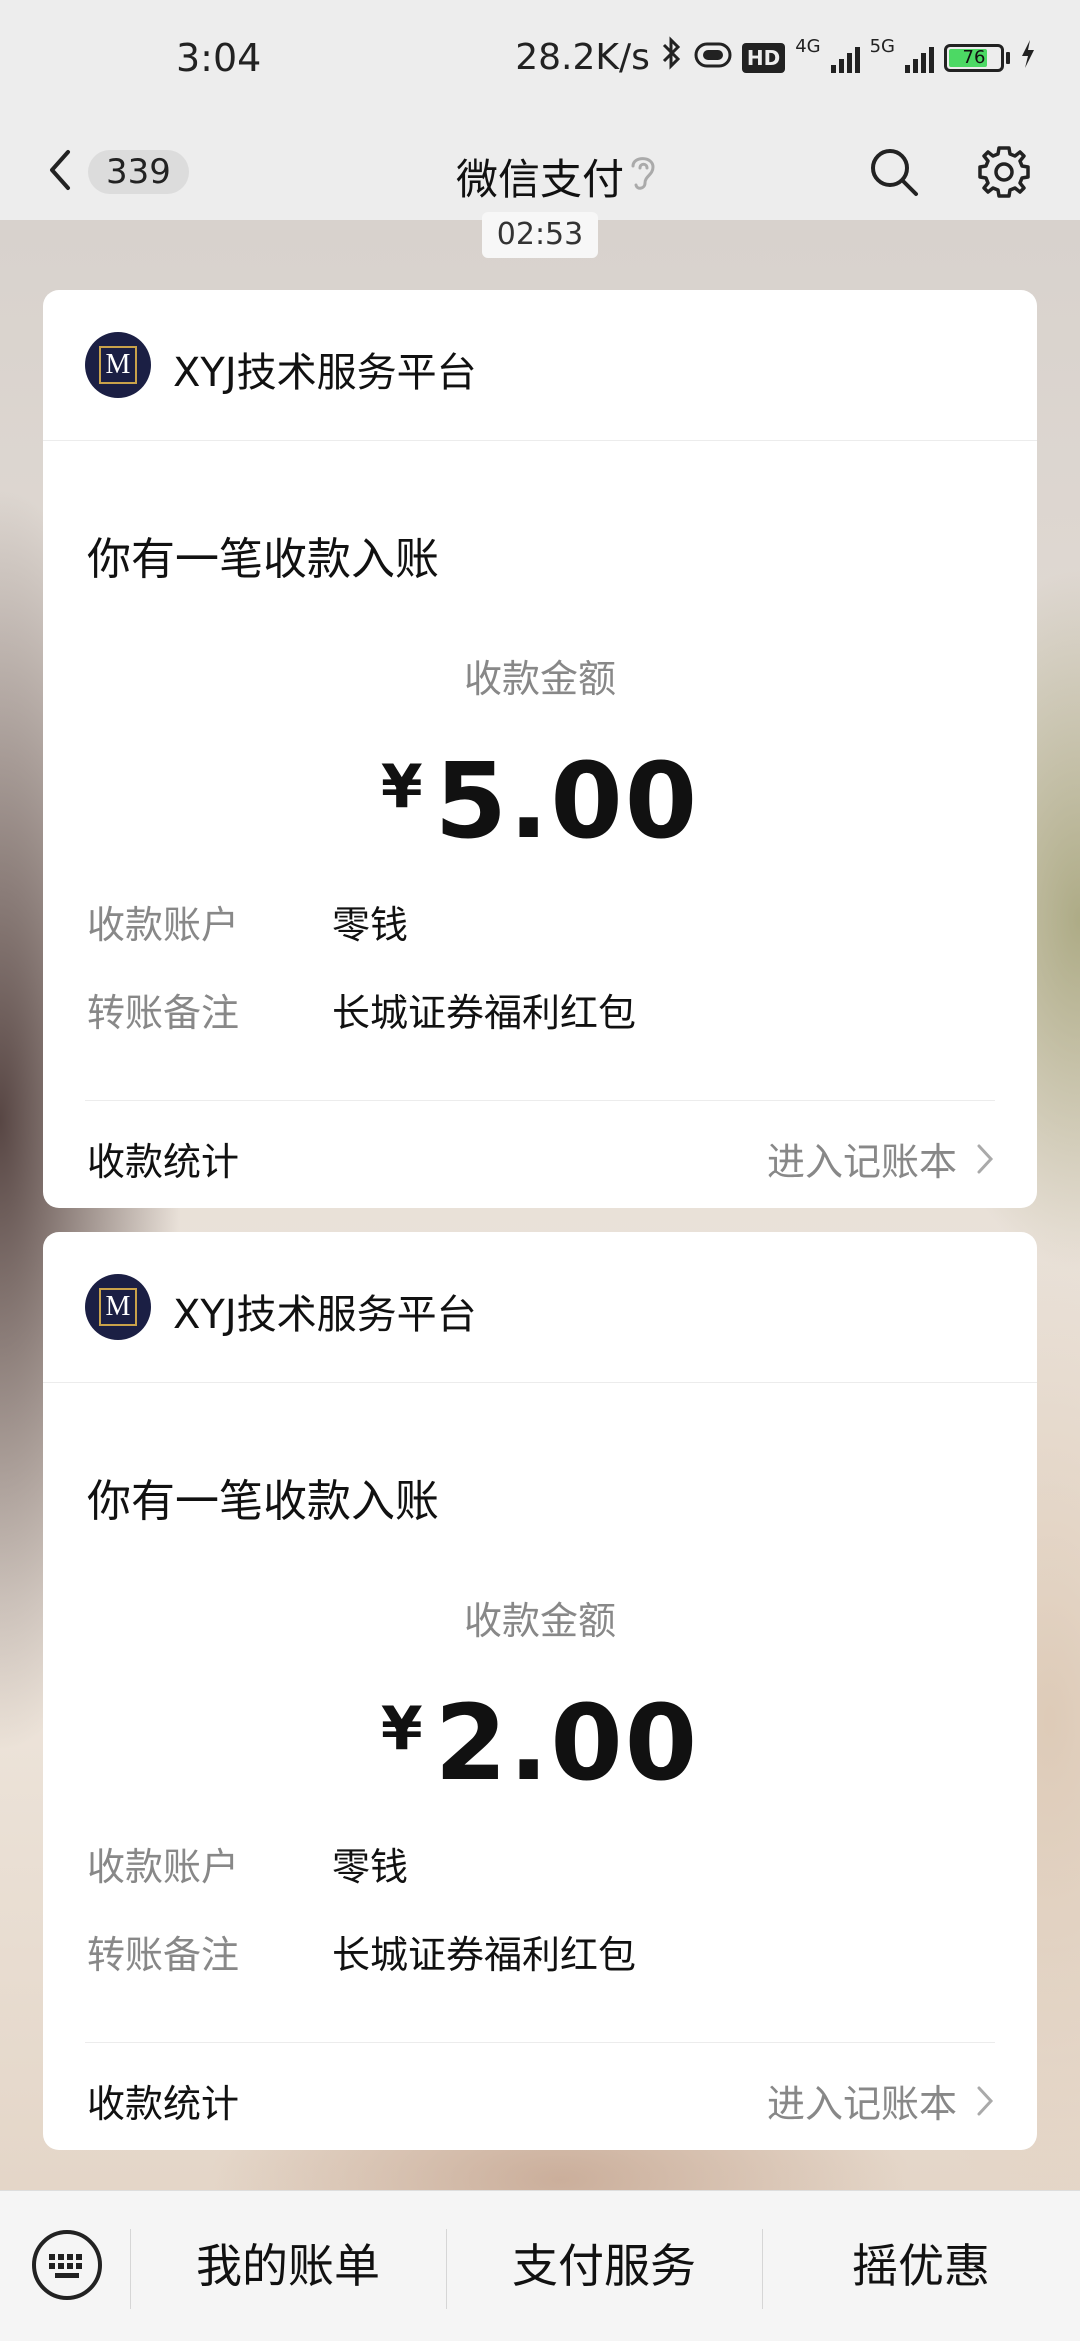 This screenshot has height=2341, width=1080. What do you see at coordinates (67, 2265) in the screenshot?
I see `keyboard-icon` at bounding box center [67, 2265].